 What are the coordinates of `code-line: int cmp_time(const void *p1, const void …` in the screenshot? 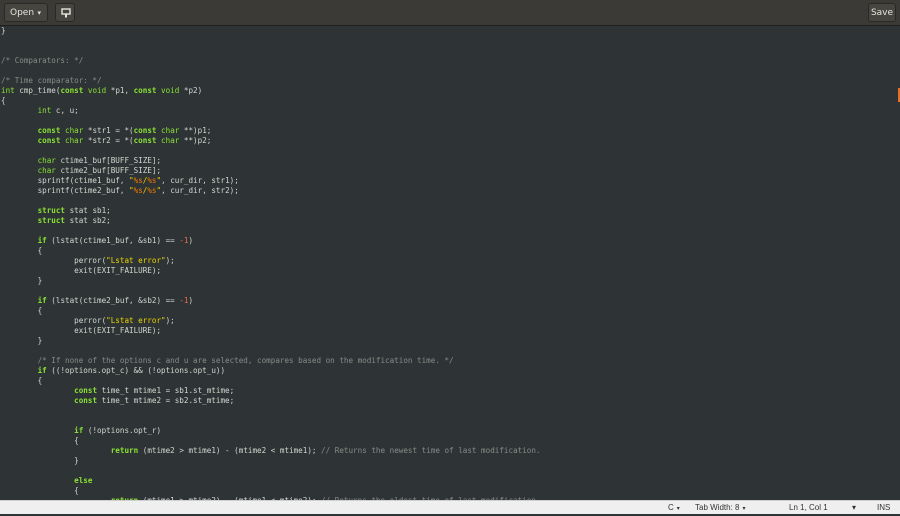 It's located at (271, 91).